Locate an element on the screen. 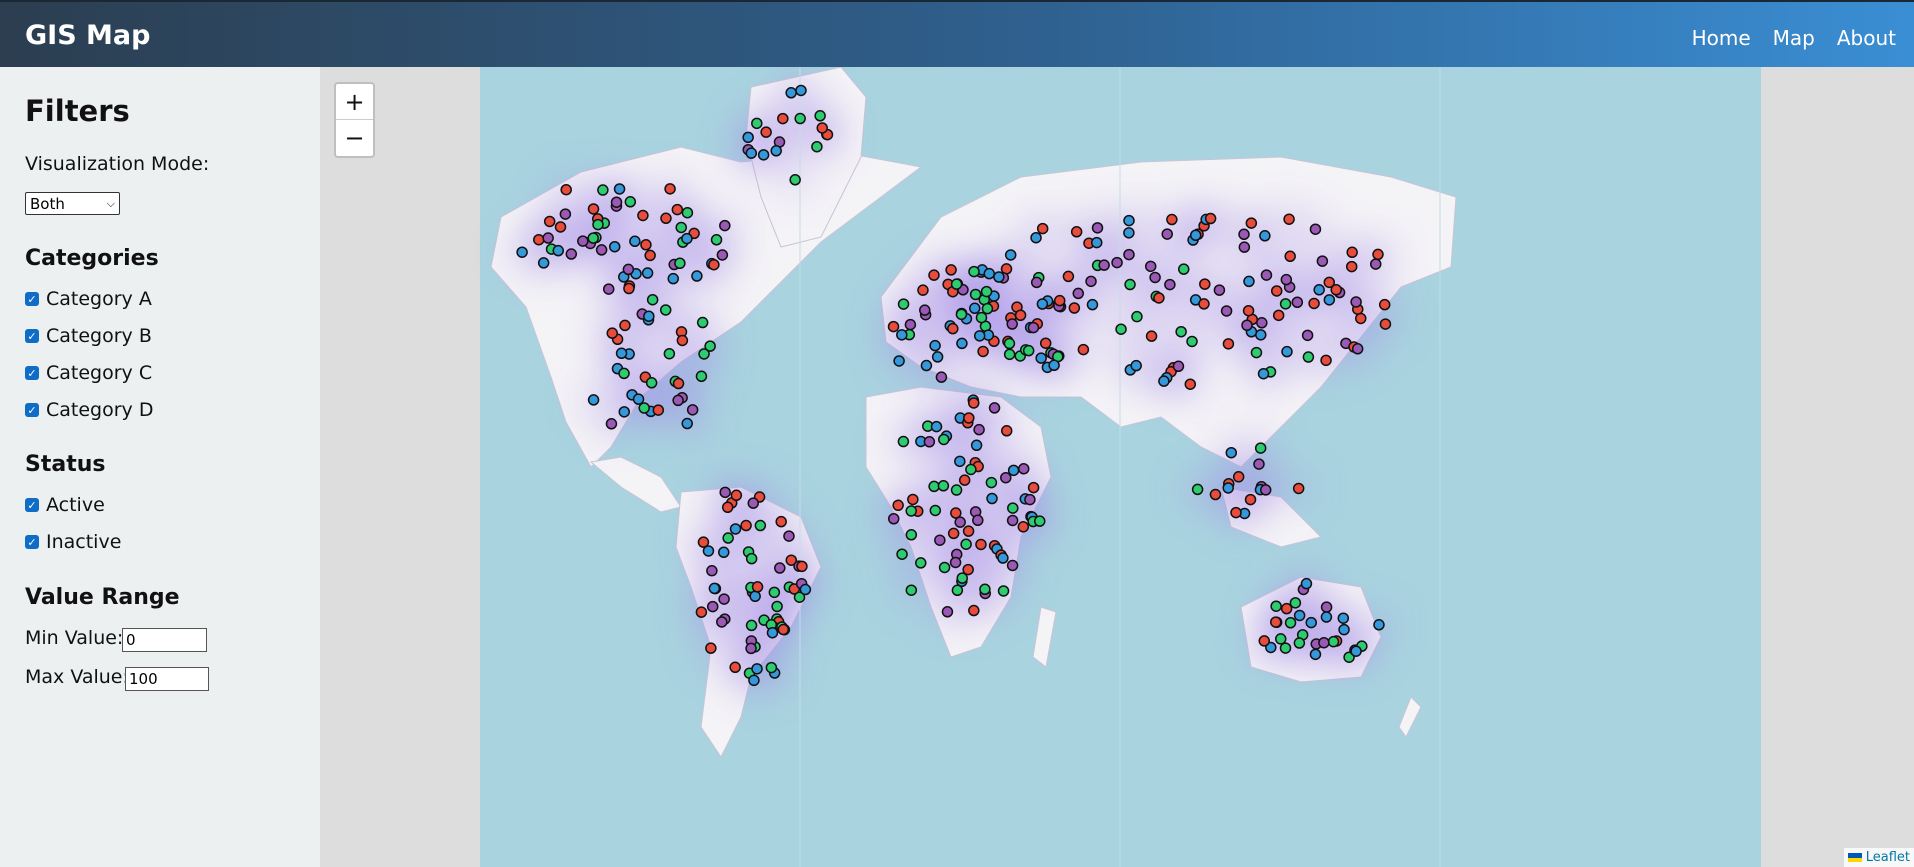 The image size is (1914, 867). nav-link-home: Home is located at coordinates (1721, 38).